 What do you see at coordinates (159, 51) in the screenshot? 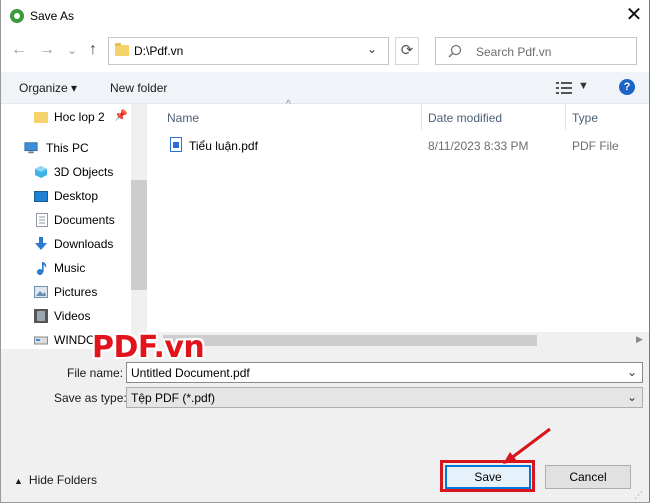
I see `address-path: D:\Pdf.vn` at bounding box center [159, 51].